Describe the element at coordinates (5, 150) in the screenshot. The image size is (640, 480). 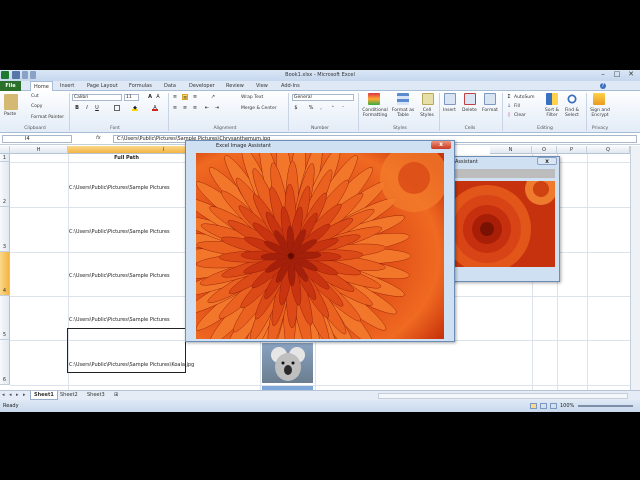
I see `select-all-corner` at that location.